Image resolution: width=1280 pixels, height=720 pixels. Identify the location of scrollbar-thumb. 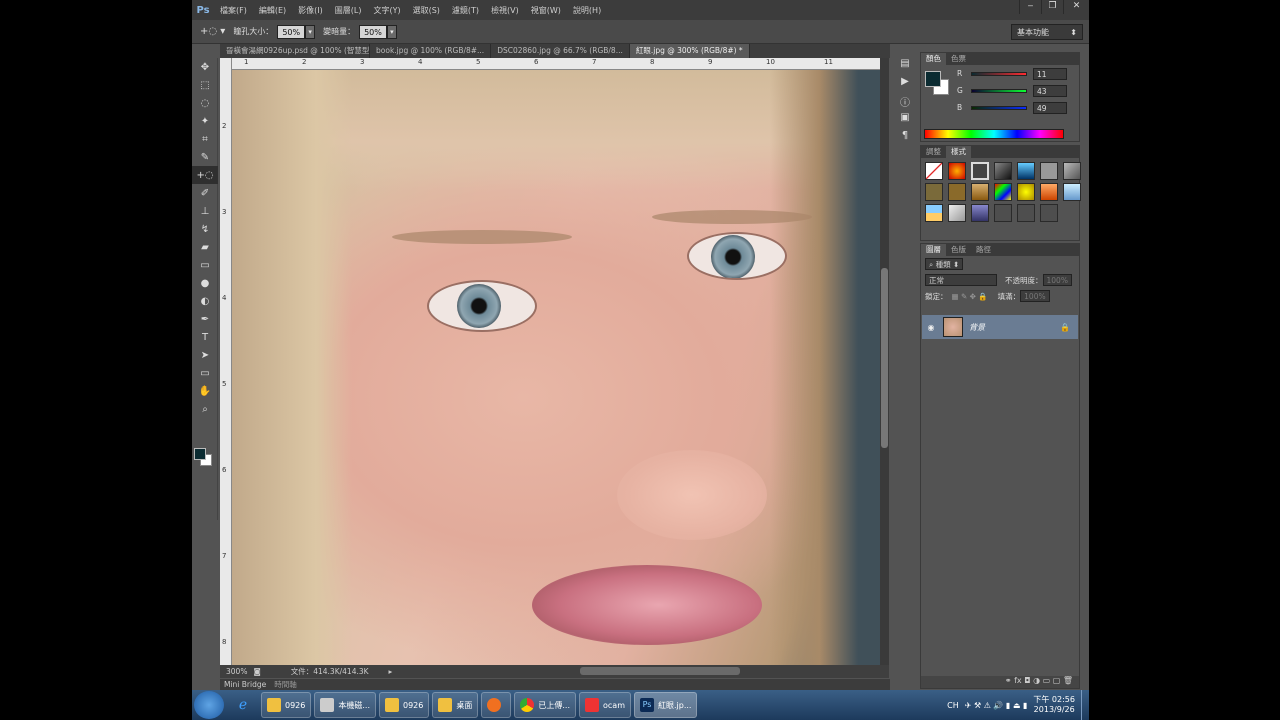
(884, 358).